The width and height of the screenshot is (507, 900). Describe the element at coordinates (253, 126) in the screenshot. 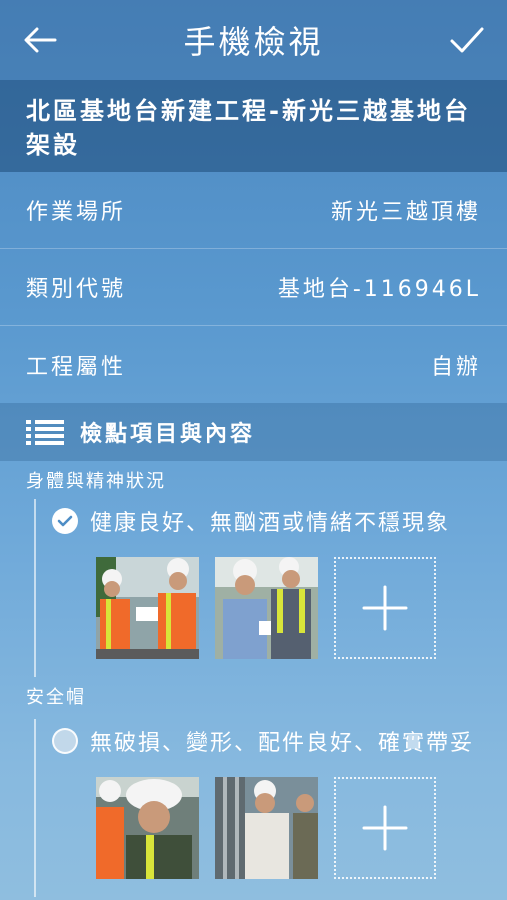

I see `project-title: 北區基地台新建工程-新光三越基地台架設` at that location.